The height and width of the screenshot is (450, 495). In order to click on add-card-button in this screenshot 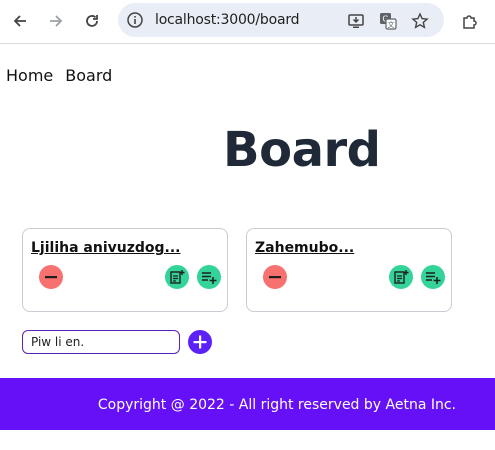, I will do `click(200, 342)`.